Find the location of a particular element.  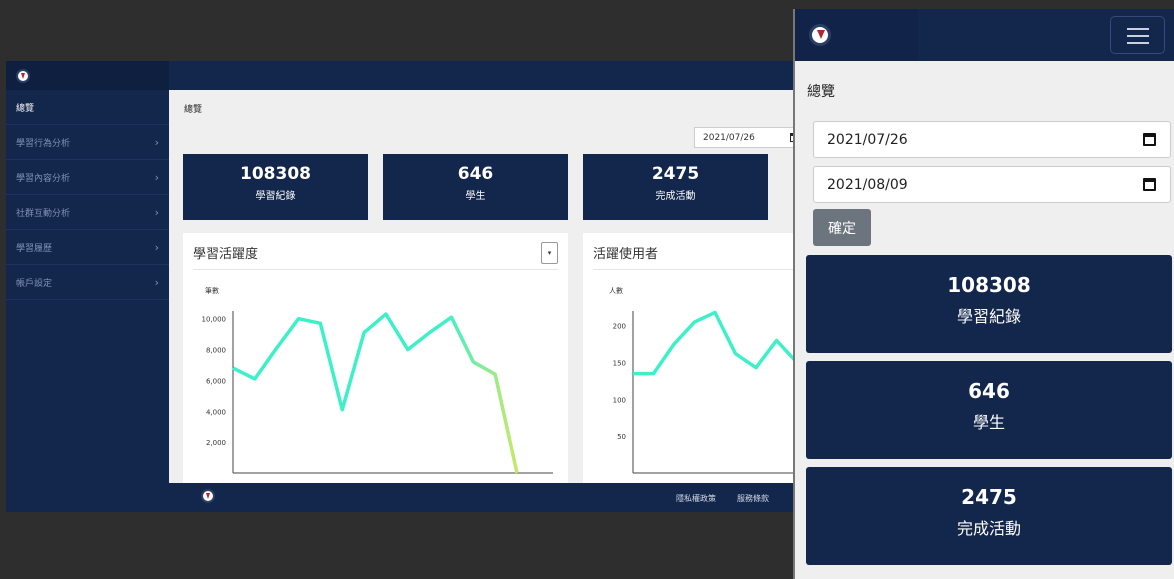

sidebar-item-label: 社群互動分析 is located at coordinates (43, 213).